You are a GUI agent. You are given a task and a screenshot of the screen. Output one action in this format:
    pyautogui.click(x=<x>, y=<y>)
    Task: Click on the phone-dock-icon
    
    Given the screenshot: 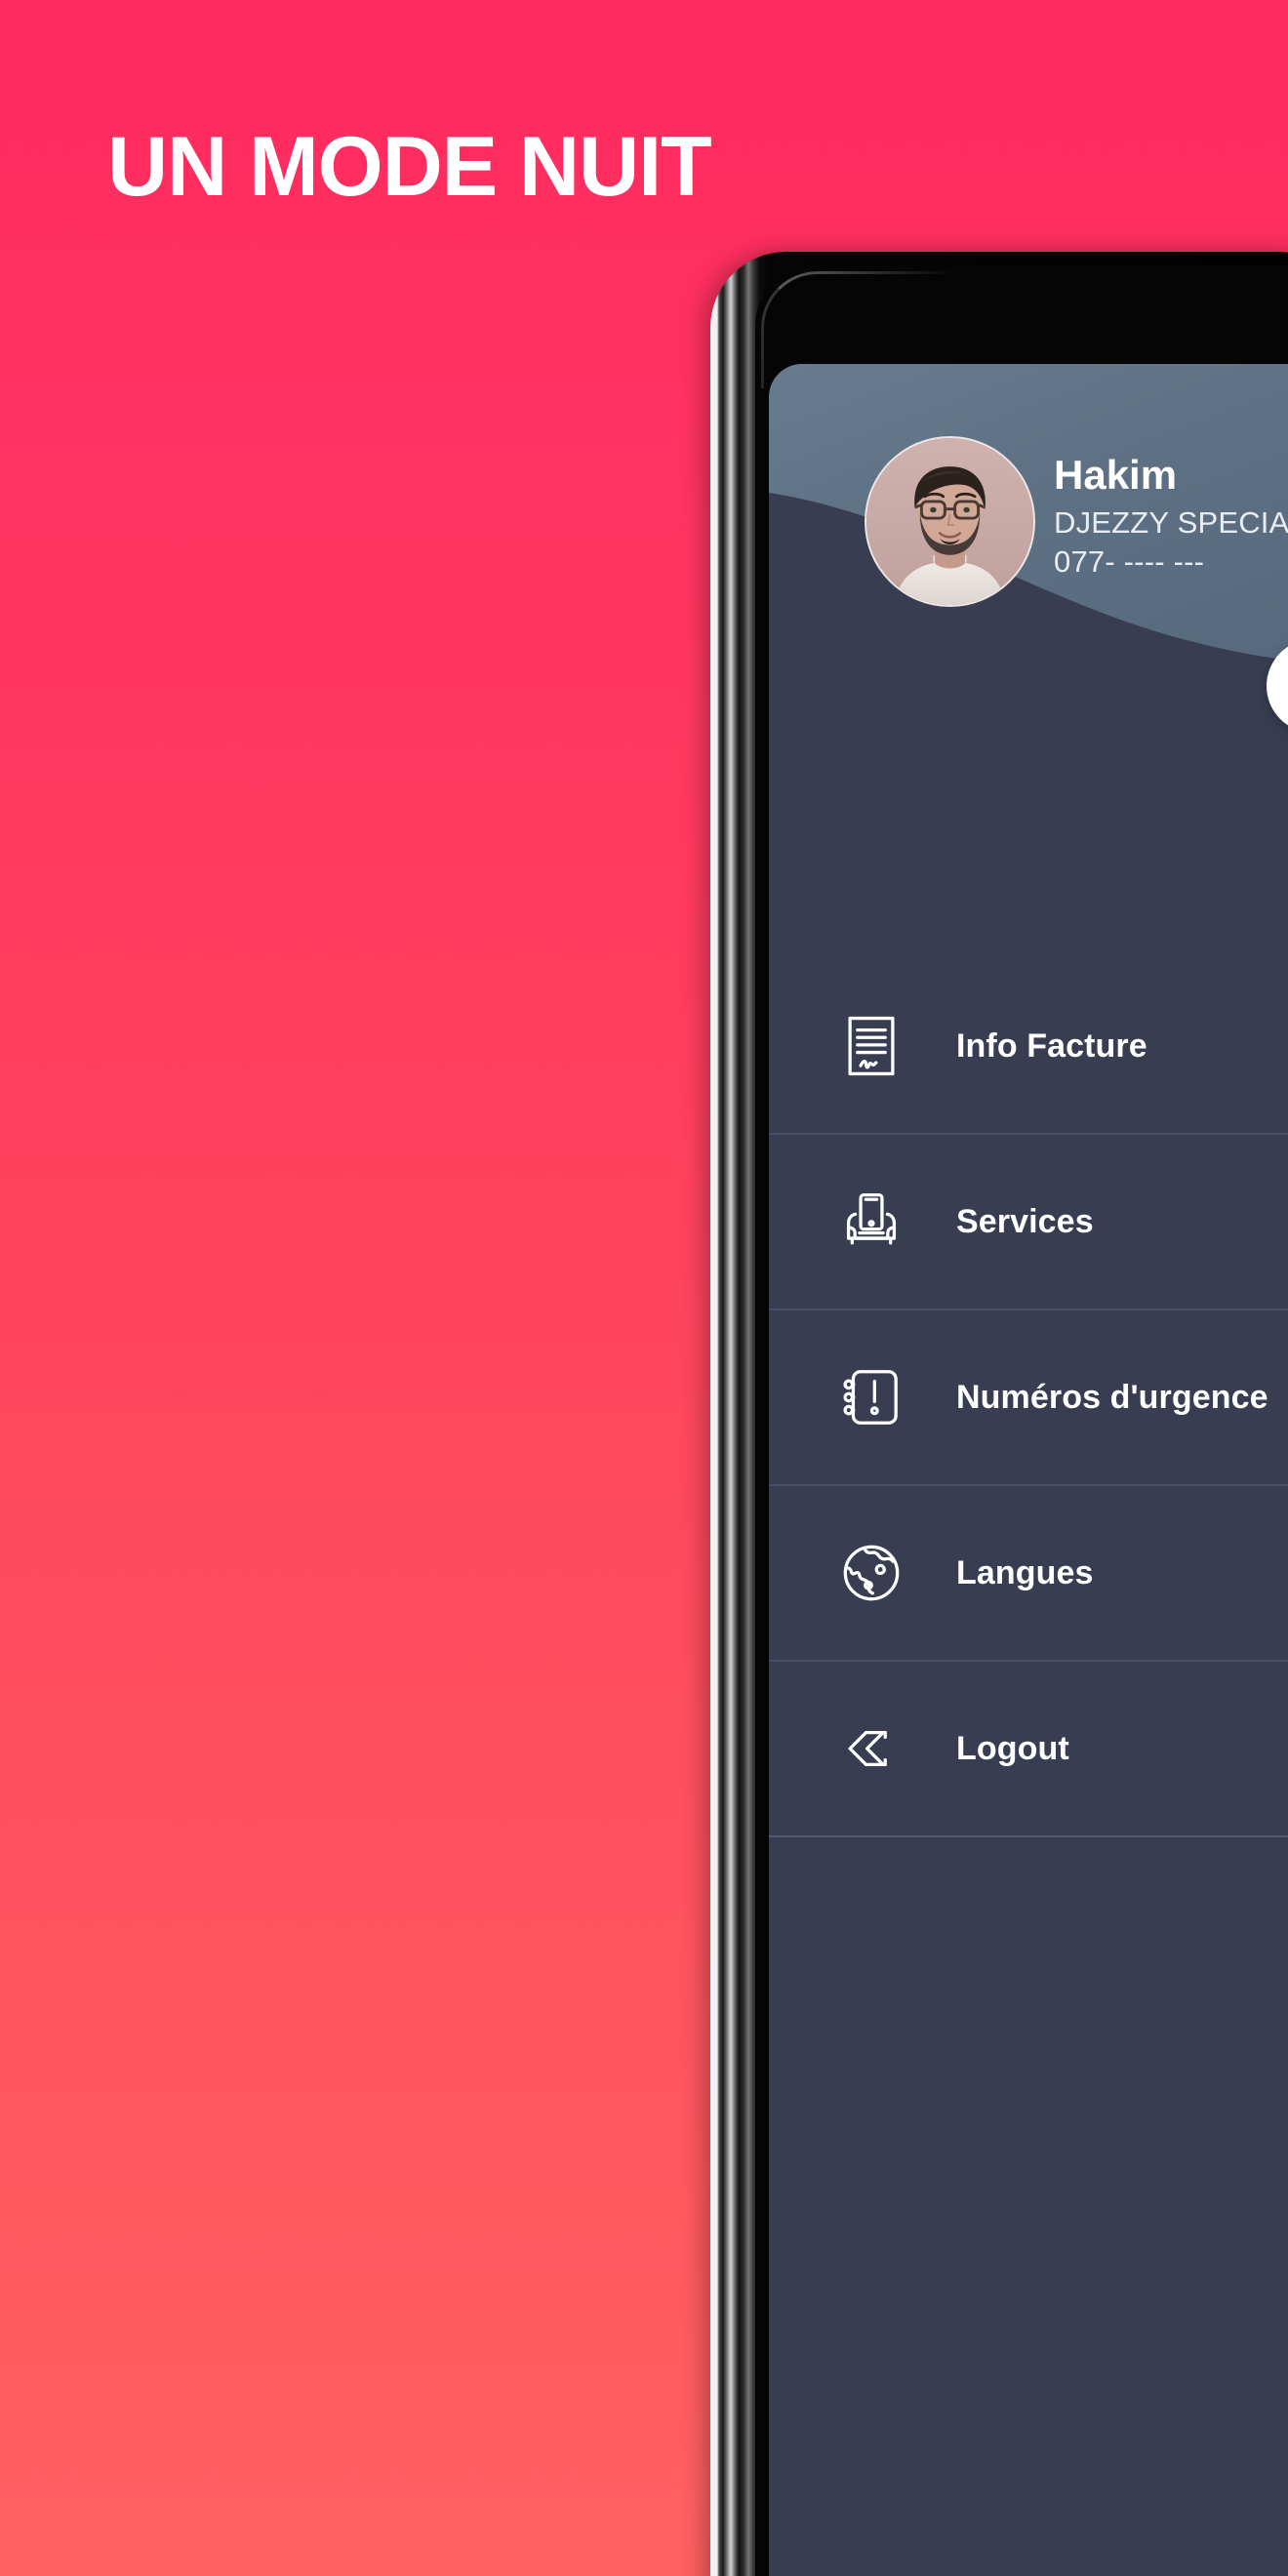 What is the action you would take?
    pyautogui.click(x=871, y=1221)
    